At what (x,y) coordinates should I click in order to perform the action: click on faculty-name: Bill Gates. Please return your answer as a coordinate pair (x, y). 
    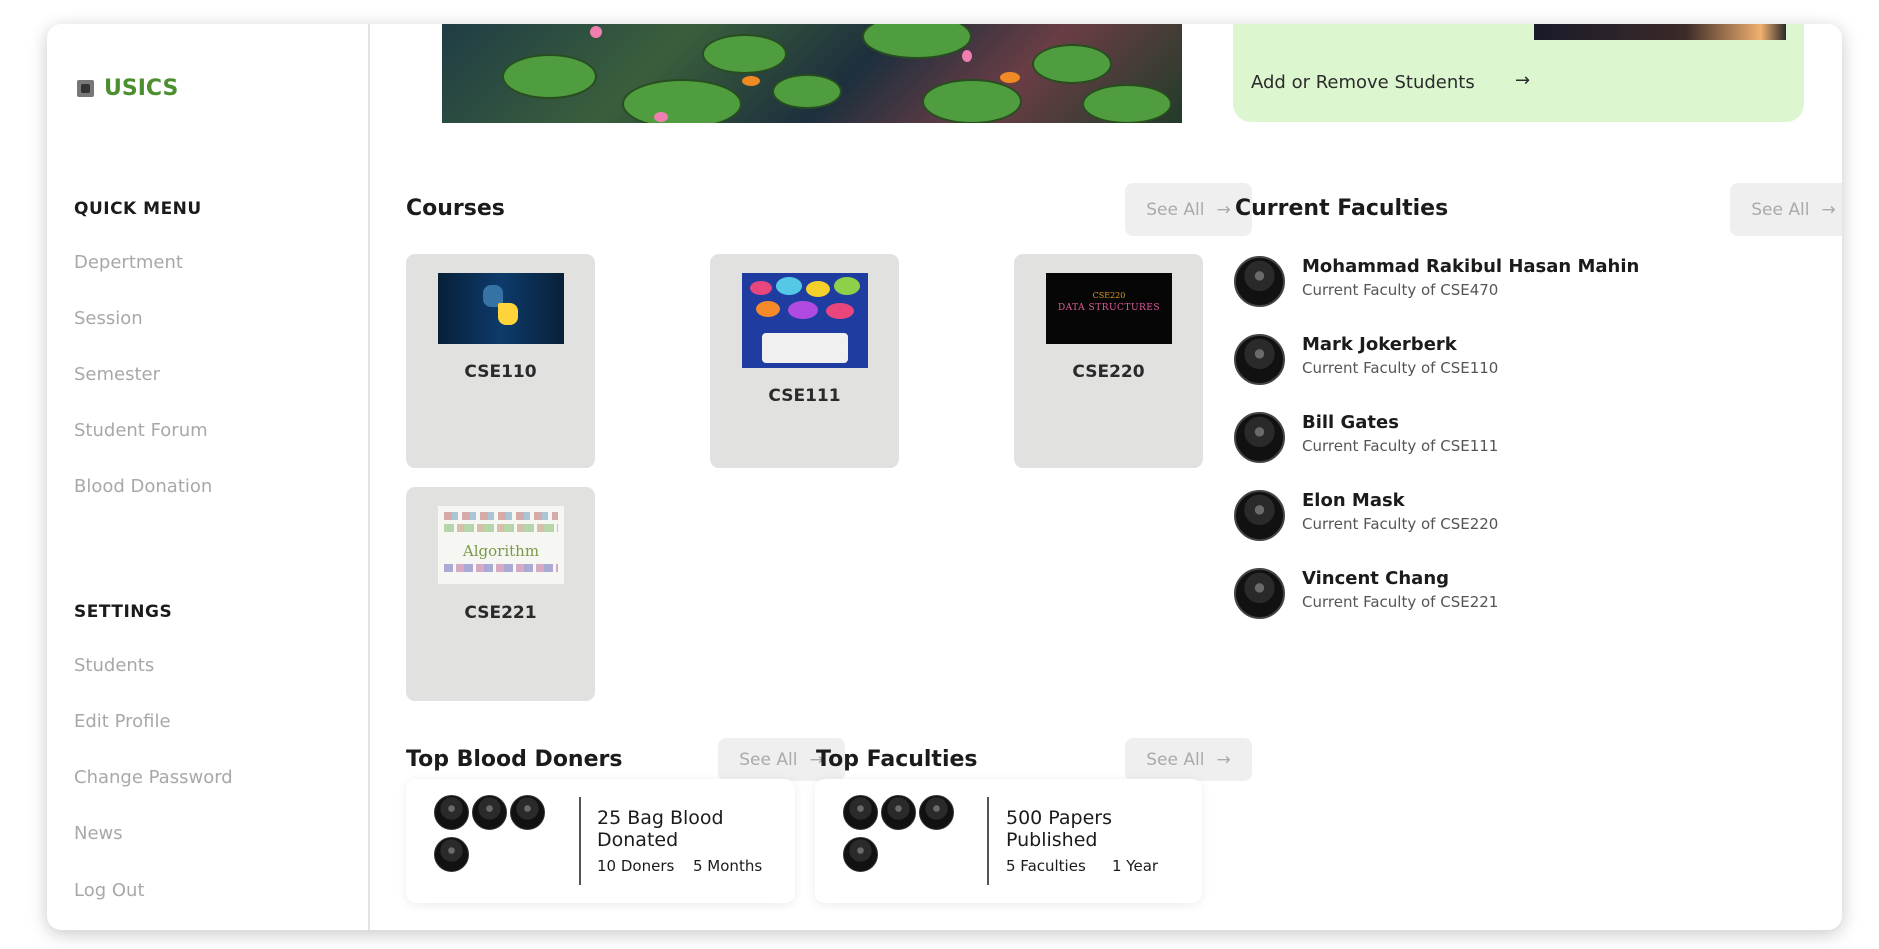
    Looking at the image, I should click on (1350, 422).